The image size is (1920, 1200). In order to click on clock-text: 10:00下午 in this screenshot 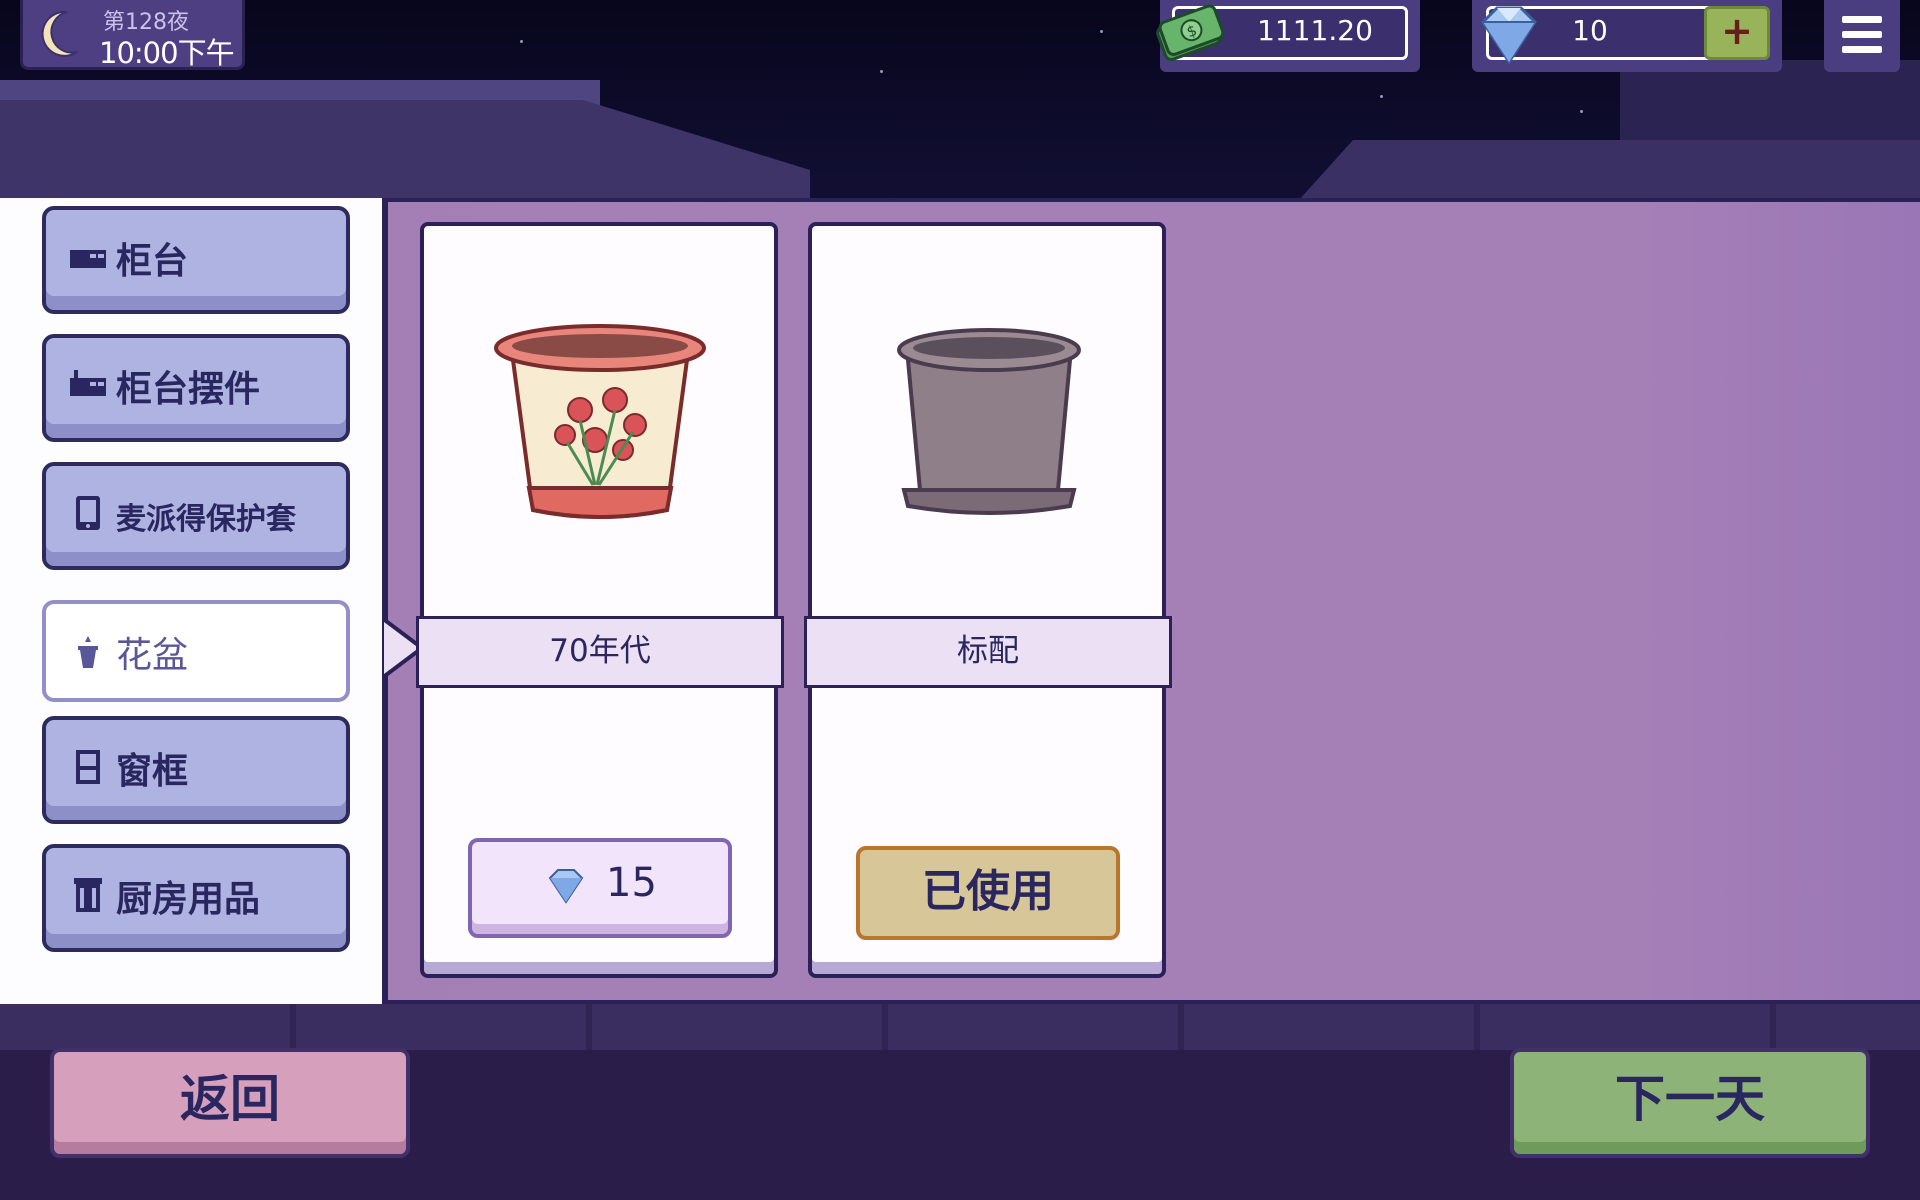, I will do `click(167, 53)`.